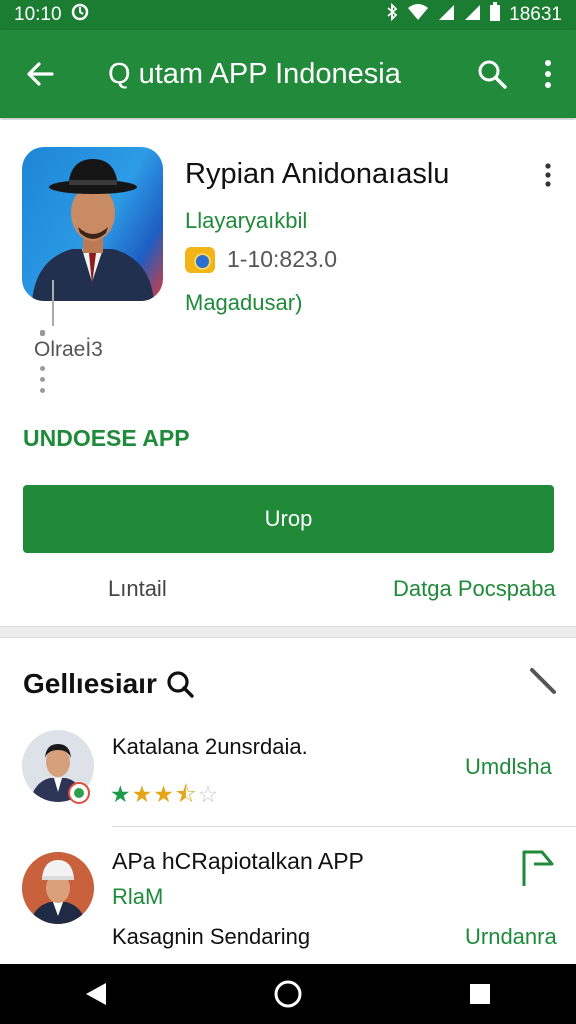 This screenshot has width=576, height=1024. I want to click on signal-icon, so click(446, 15).